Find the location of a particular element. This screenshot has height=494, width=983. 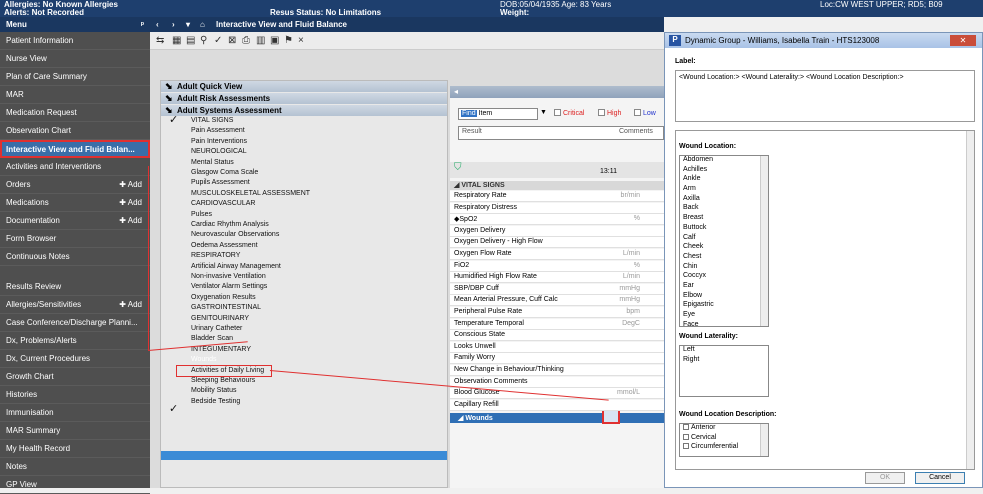

wounds-row: ◢ Wounds is located at coordinates (557, 418).